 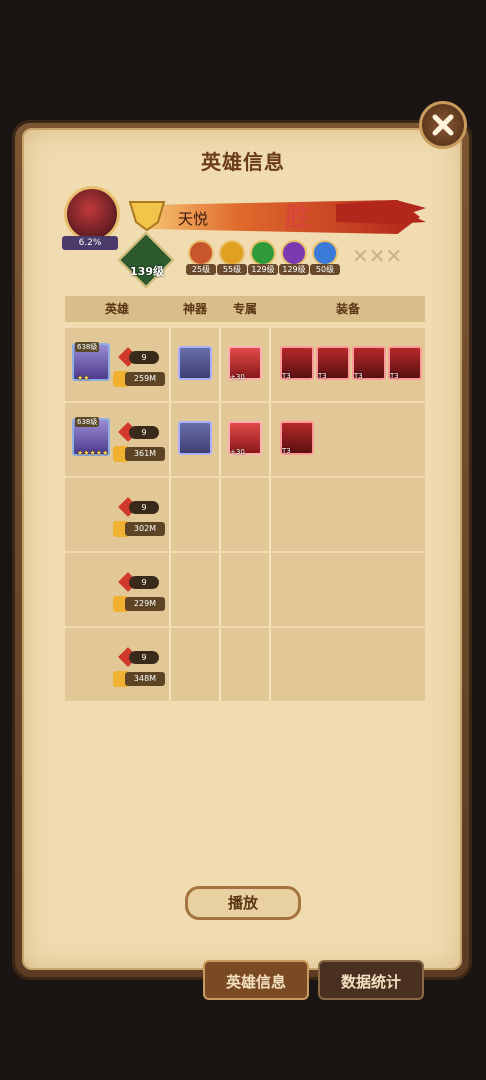 What do you see at coordinates (381, 212) in the screenshot?
I see `ribbon-decoration` at bounding box center [381, 212].